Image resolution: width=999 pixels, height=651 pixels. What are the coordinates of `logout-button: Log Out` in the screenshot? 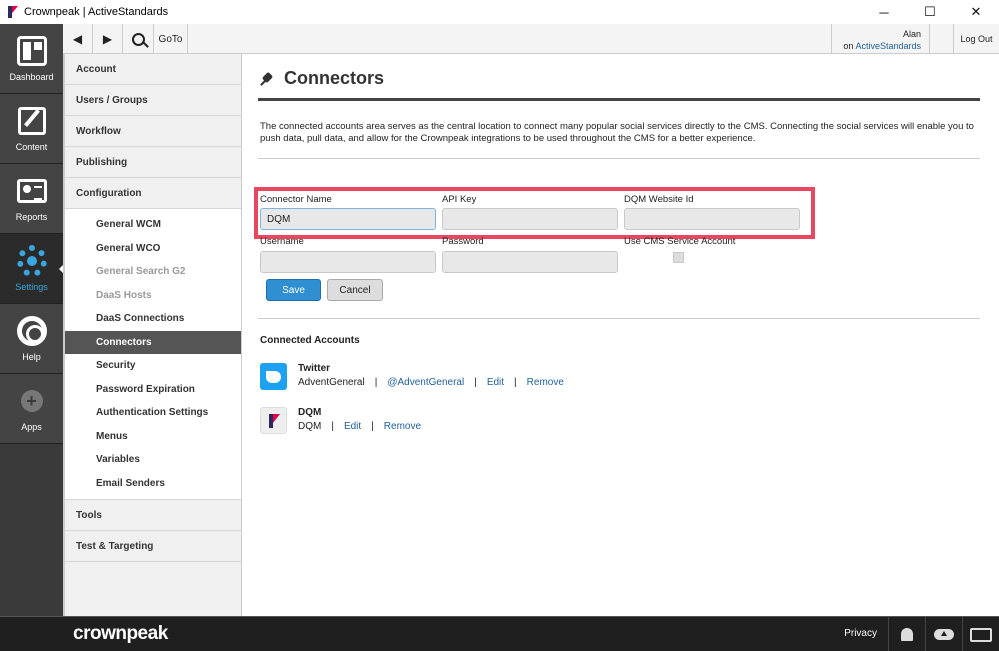 It's located at (976, 39).